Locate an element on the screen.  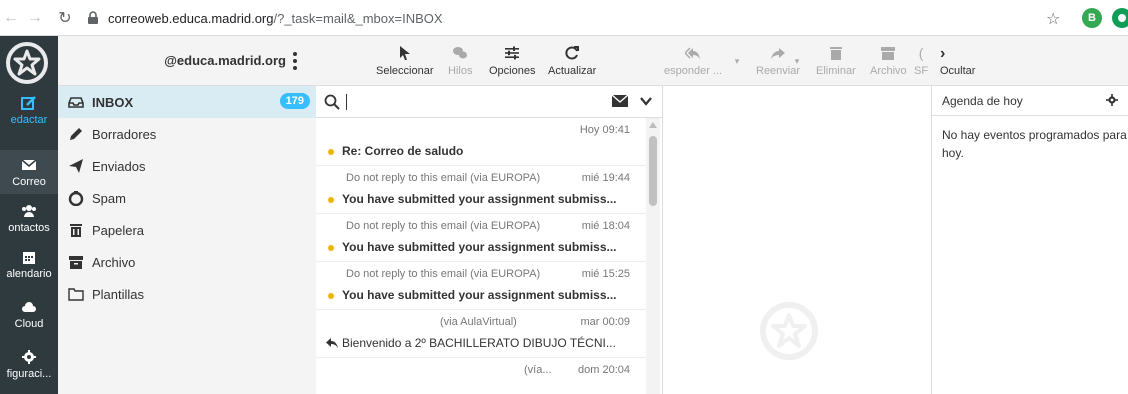
more-button: ( SF is located at coordinates (921, 61).